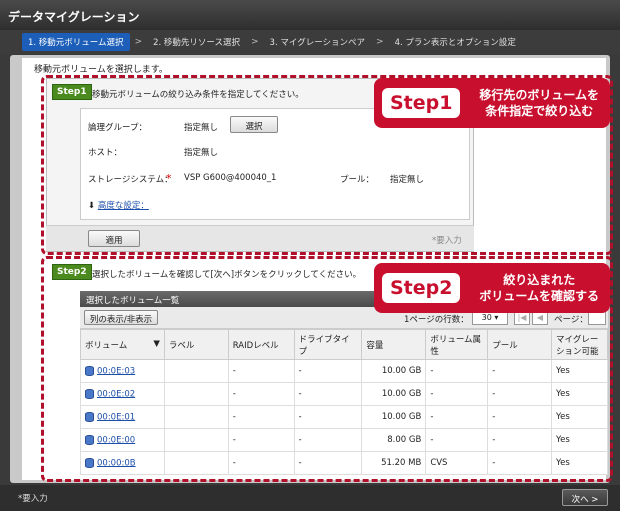  What do you see at coordinates (101, 70) in the screenshot?
I see `intro-text: 移動元ボリュームを選択します。` at bounding box center [101, 70].